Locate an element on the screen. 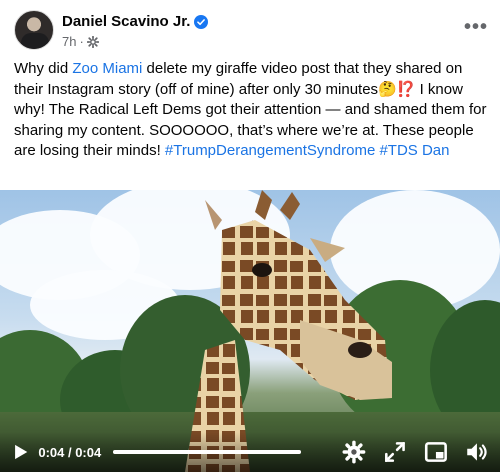  author-name: Daniel Scavino Jr. is located at coordinates (126, 21).